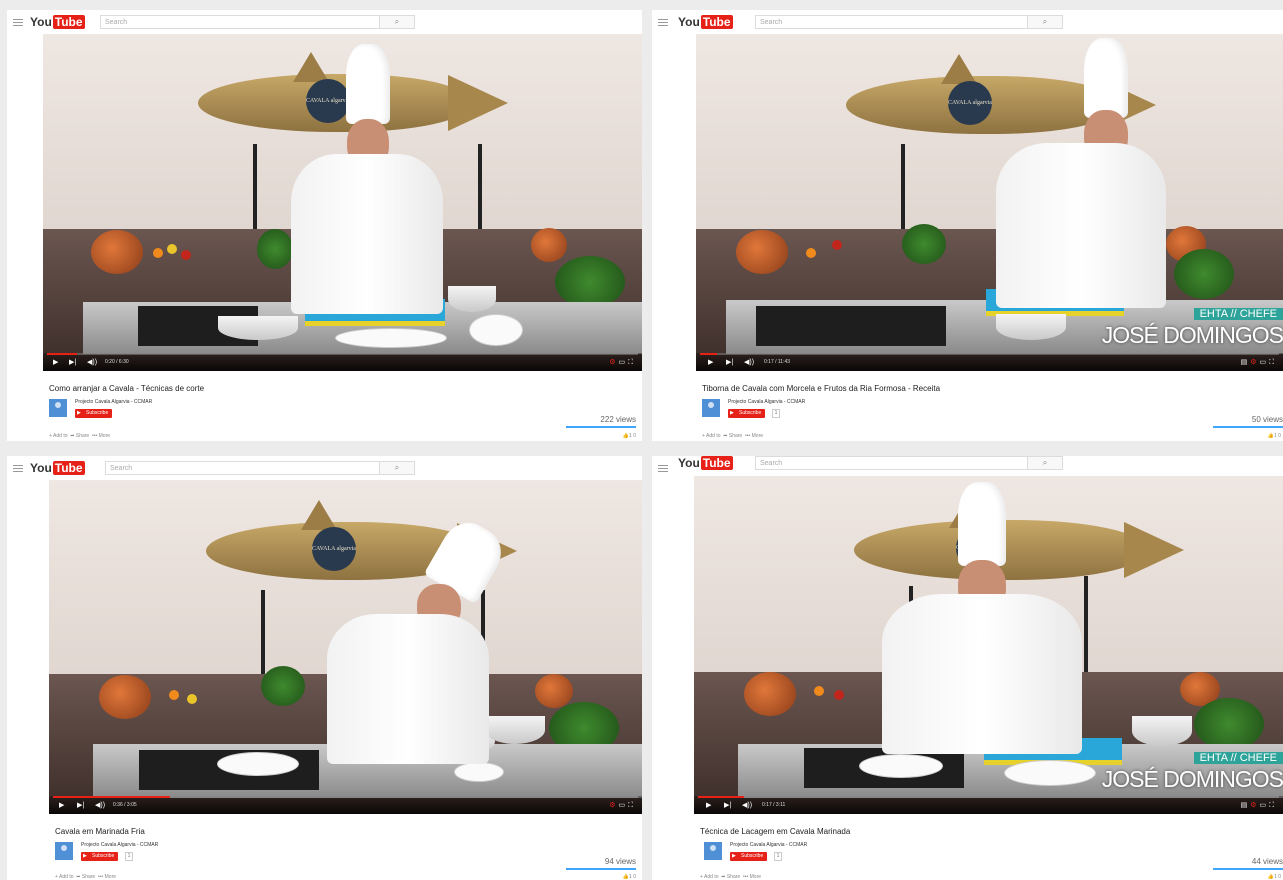 Image resolution: width=1283 pixels, height=880 pixels. Describe the element at coordinates (620, 861) in the screenshot. I see `view-count: 94 views` at that location.